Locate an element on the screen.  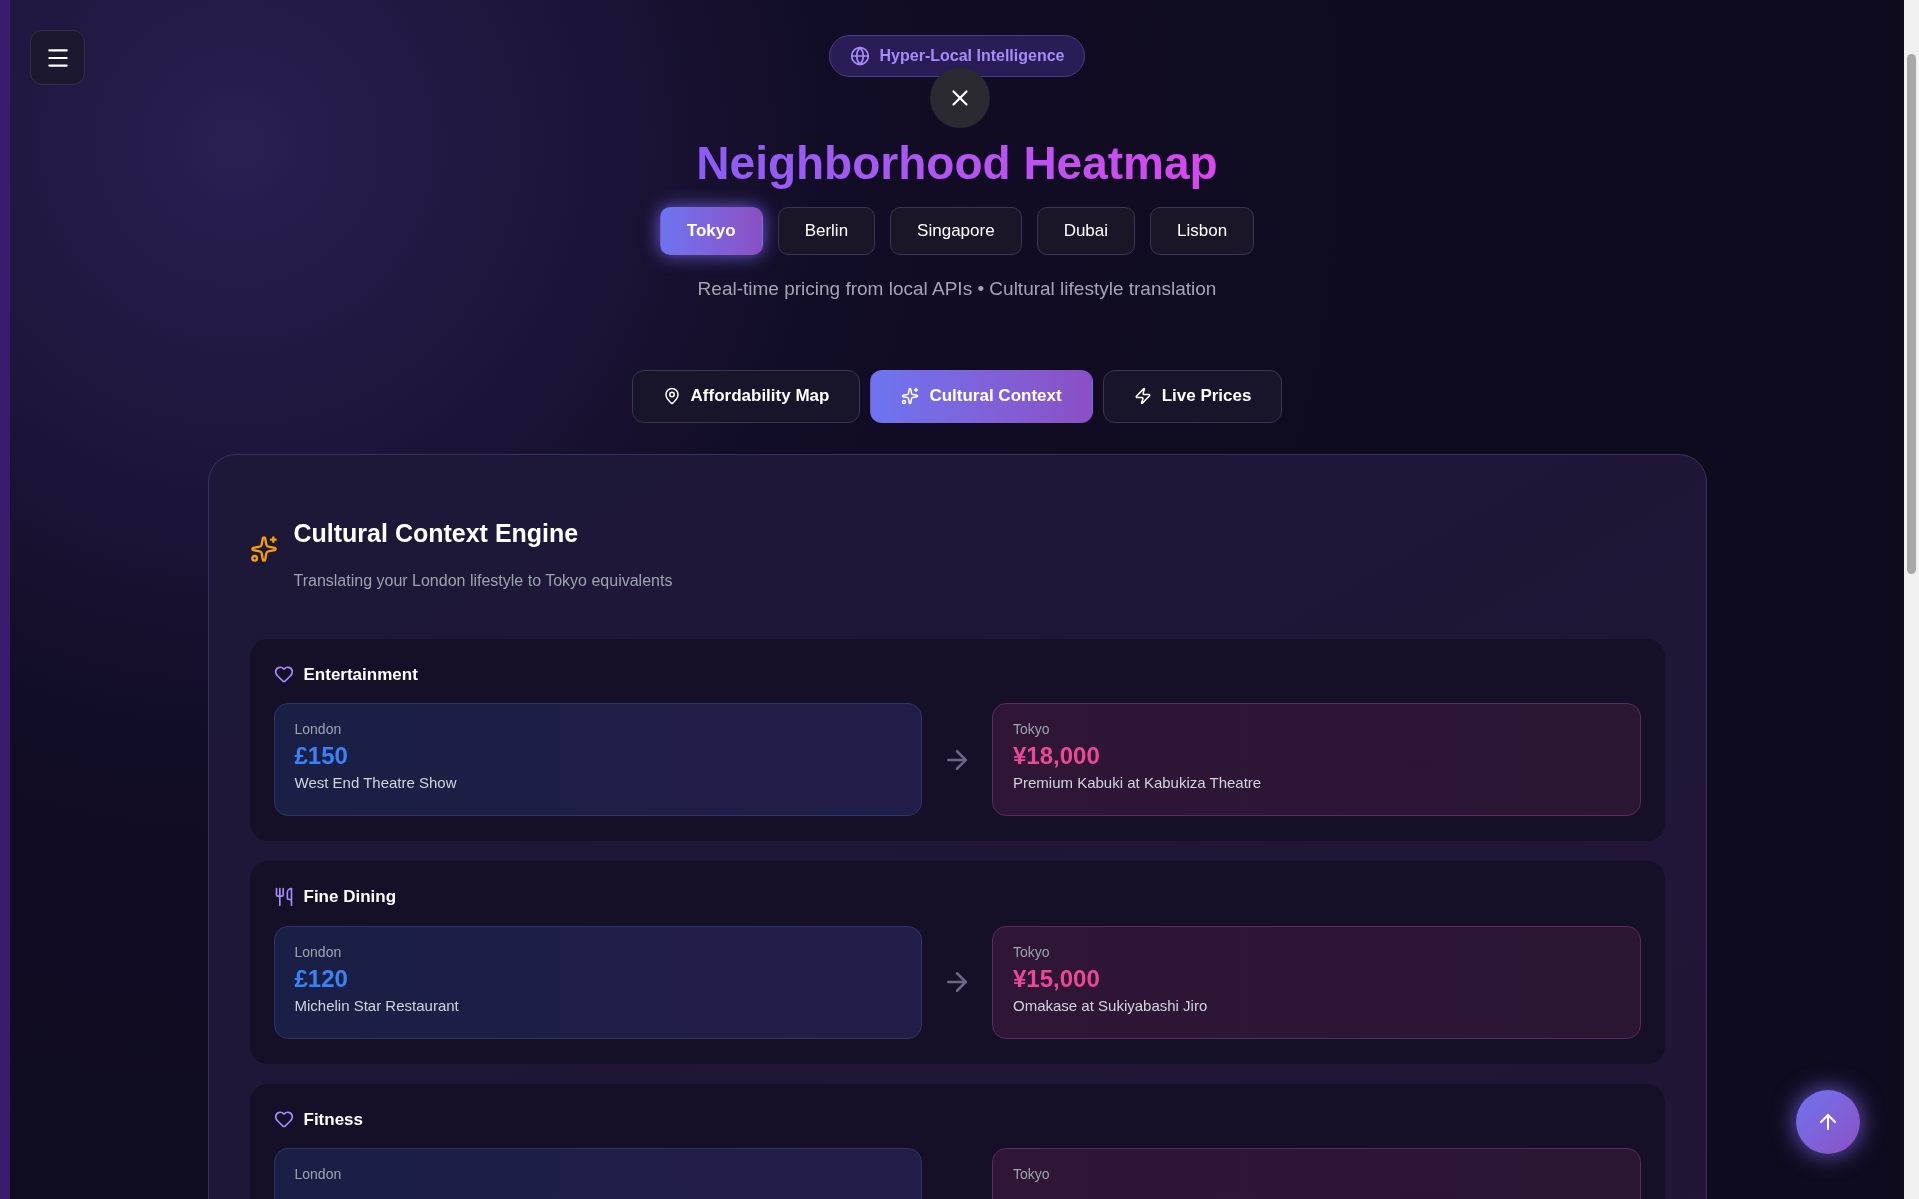
lightning-icon is located at coordinates (1142, 396).